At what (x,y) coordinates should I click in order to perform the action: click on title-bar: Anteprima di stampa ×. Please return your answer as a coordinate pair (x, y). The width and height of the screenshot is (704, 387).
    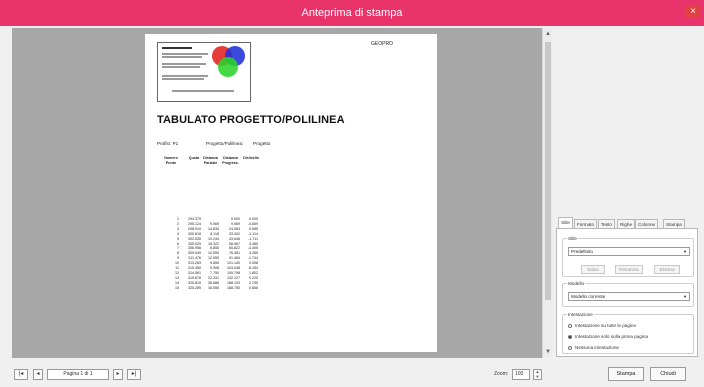
    Looking at the image, I should click on (352, 13).